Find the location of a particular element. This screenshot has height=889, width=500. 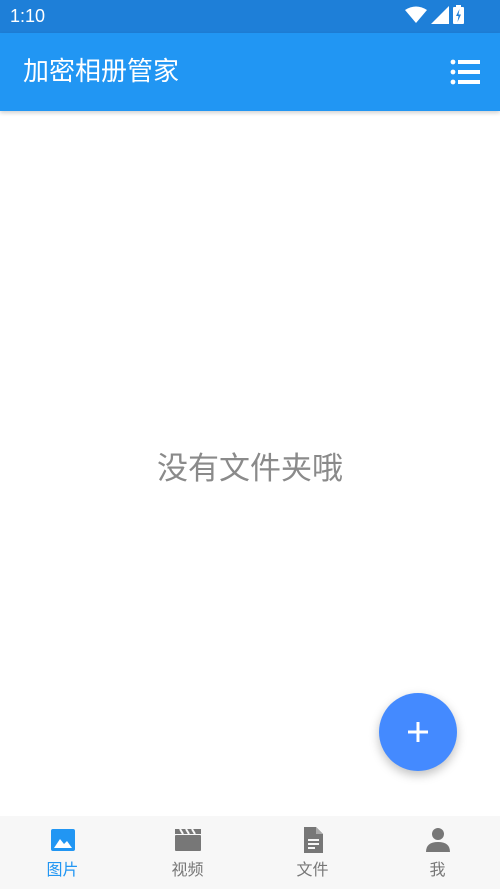

app-bar: 加密相册管家 is located at coordinates (250, 72).